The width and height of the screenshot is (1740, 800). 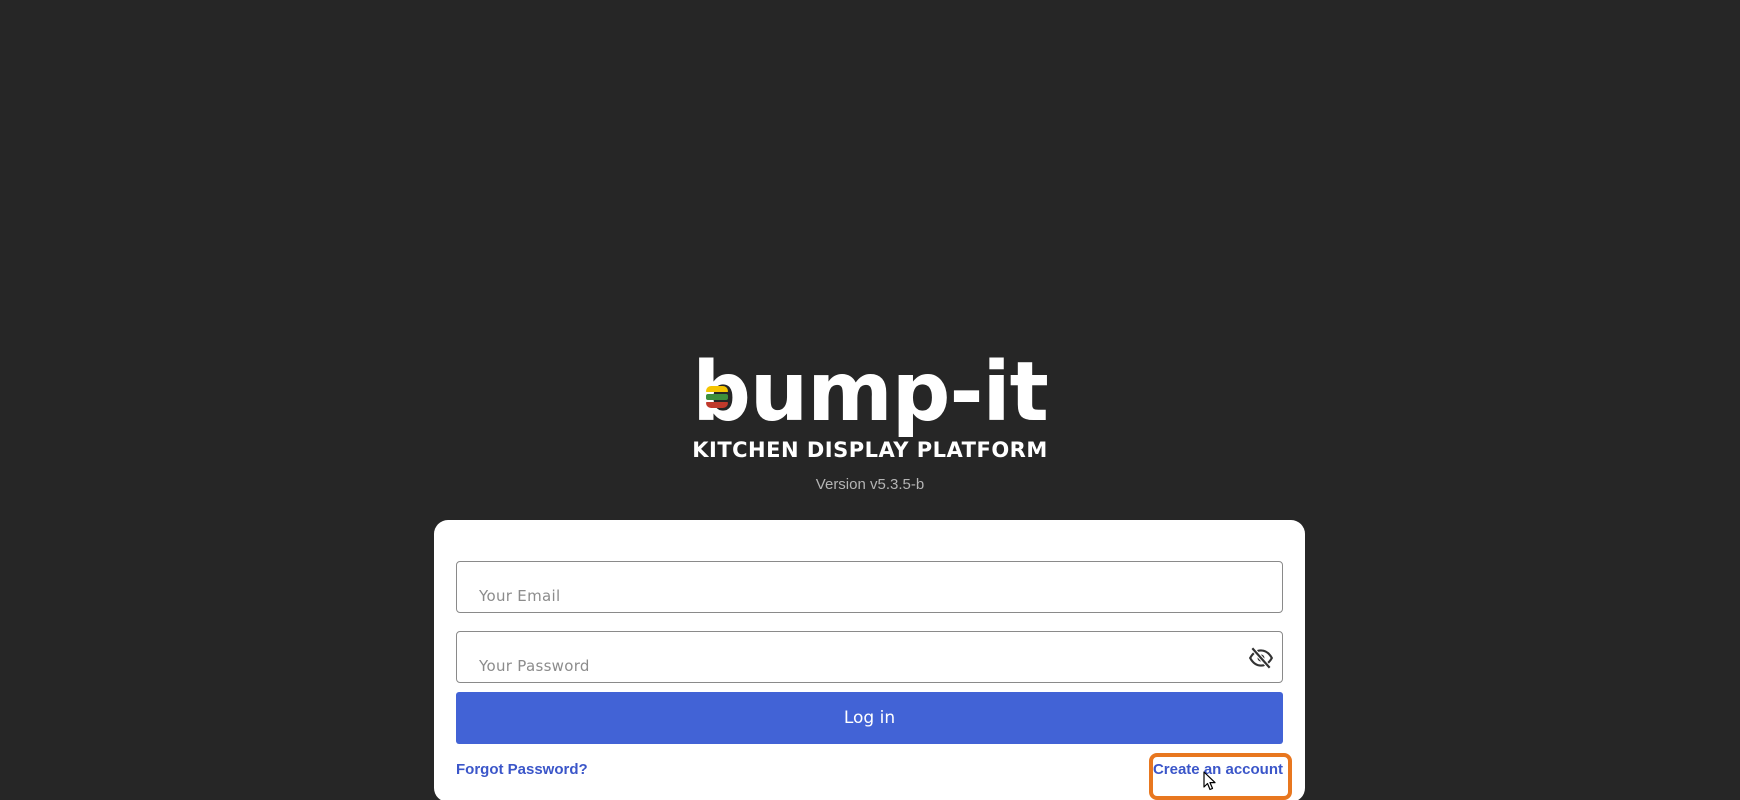 I want to click on eye-off-icon, so click(x=1261, y=658).